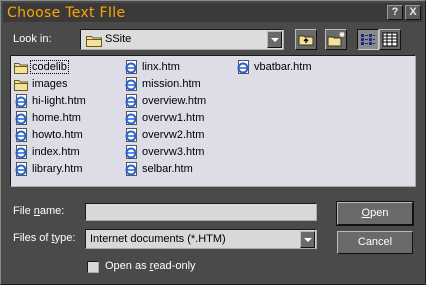 The width and height of the screenshot is (426, 285). I want to click on file-item-label: howto.htm, so click(57, 135).